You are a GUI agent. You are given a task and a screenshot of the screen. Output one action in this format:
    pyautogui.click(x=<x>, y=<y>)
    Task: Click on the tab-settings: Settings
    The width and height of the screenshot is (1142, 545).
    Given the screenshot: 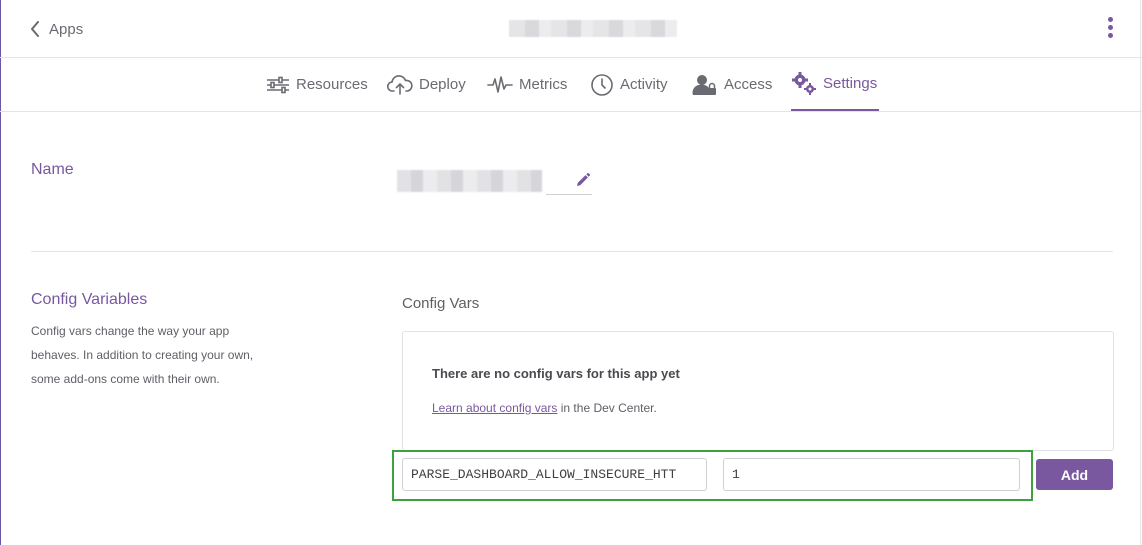 What is the action you would take?
    pyautogui.click(x=835, y=84)
    